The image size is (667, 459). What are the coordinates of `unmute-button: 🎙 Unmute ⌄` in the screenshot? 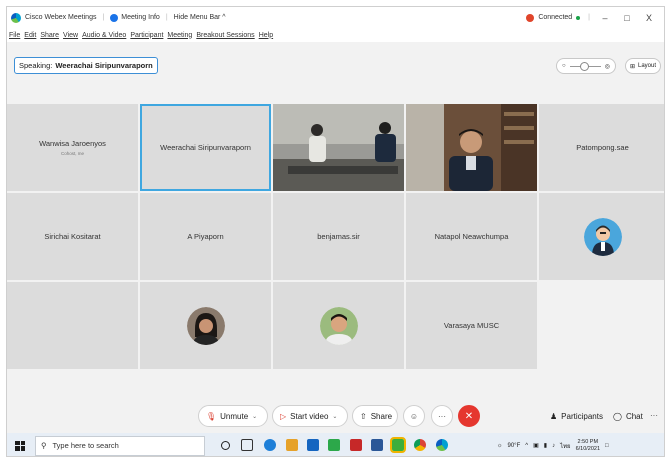 It's located at (233, 416).